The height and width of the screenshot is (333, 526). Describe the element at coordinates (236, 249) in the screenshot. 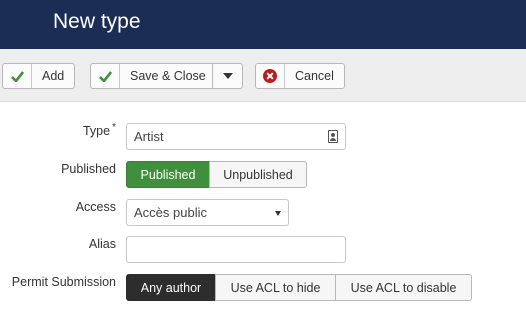

I see `alias-field` at that location.